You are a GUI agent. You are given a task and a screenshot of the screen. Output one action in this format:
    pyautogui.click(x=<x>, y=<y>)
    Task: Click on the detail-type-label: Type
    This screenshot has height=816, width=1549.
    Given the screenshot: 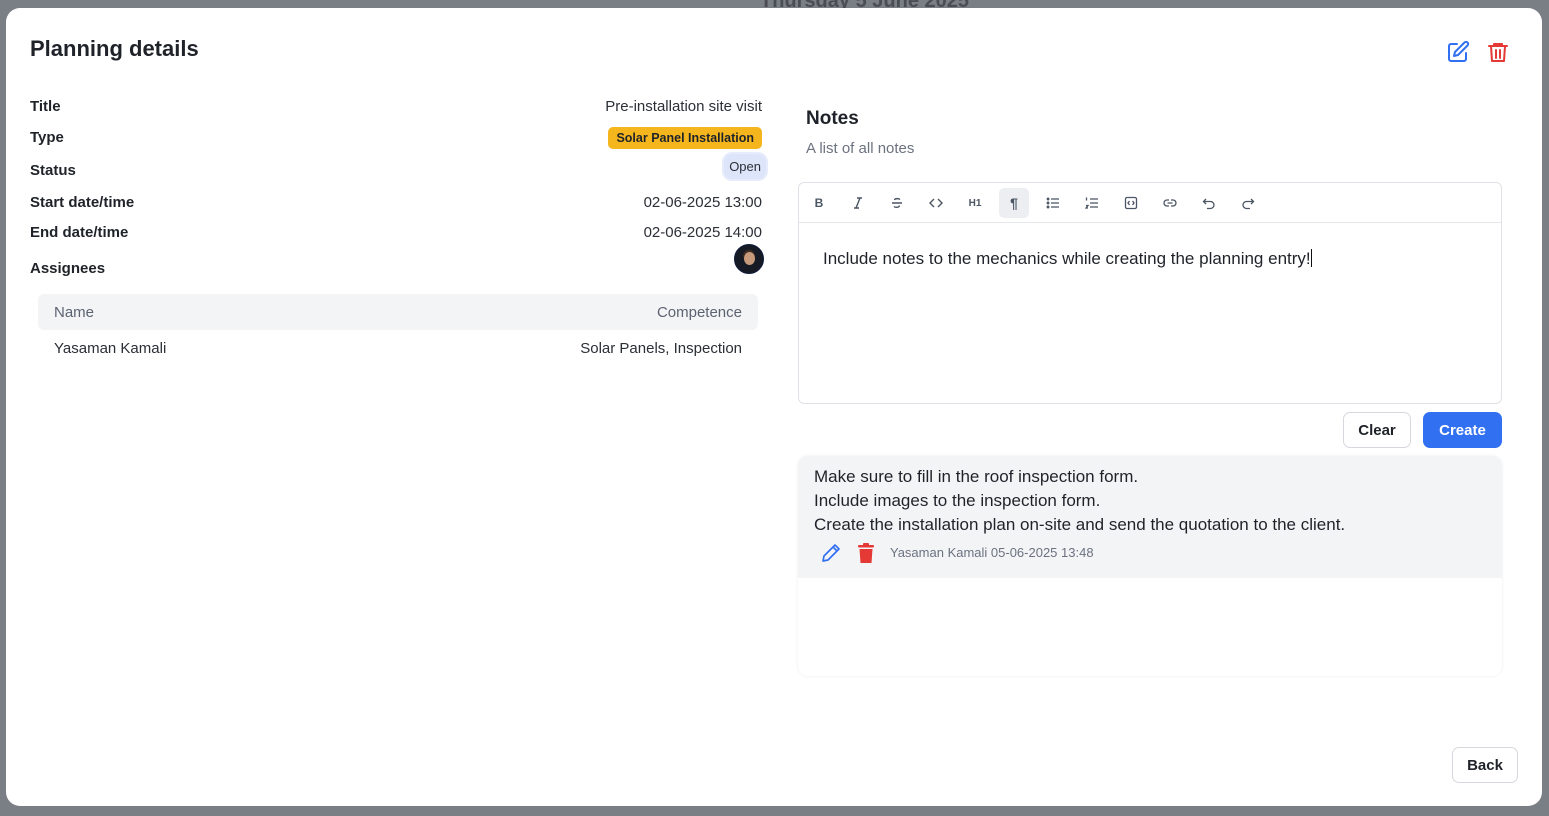 What is the action you would take?
    pyautogui.click(x=47, y=137)
    